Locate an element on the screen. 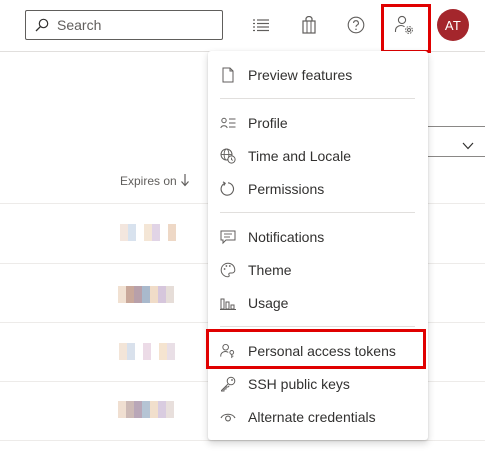 Image resolution: width=485 pixels, height=452 pixels. table-row-divider is located at coordinates (242, 440).